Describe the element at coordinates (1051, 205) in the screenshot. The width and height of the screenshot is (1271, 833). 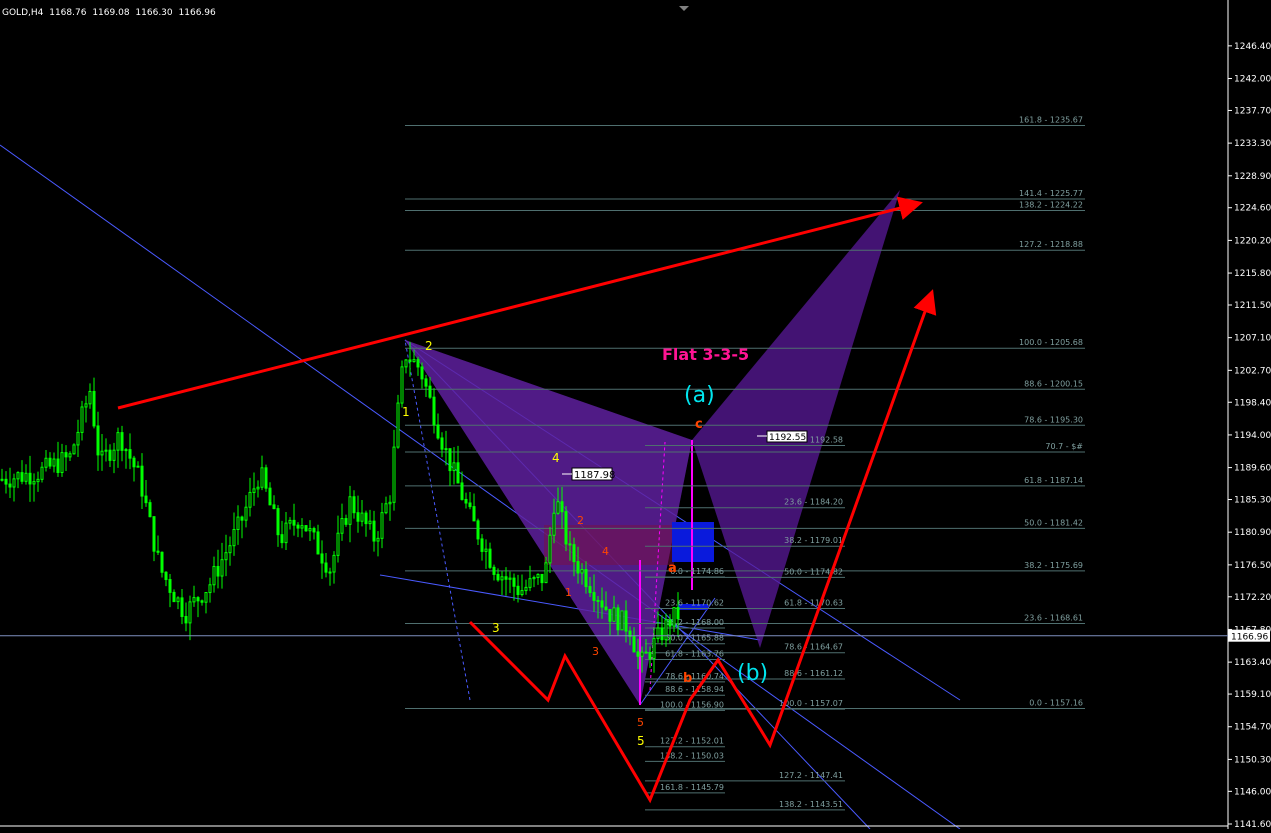
I see `fib-label: 138.2 - 1224.22` at that location.